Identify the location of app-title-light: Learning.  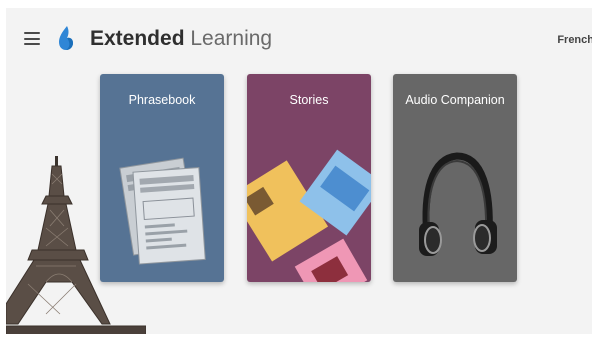
(231, 38).